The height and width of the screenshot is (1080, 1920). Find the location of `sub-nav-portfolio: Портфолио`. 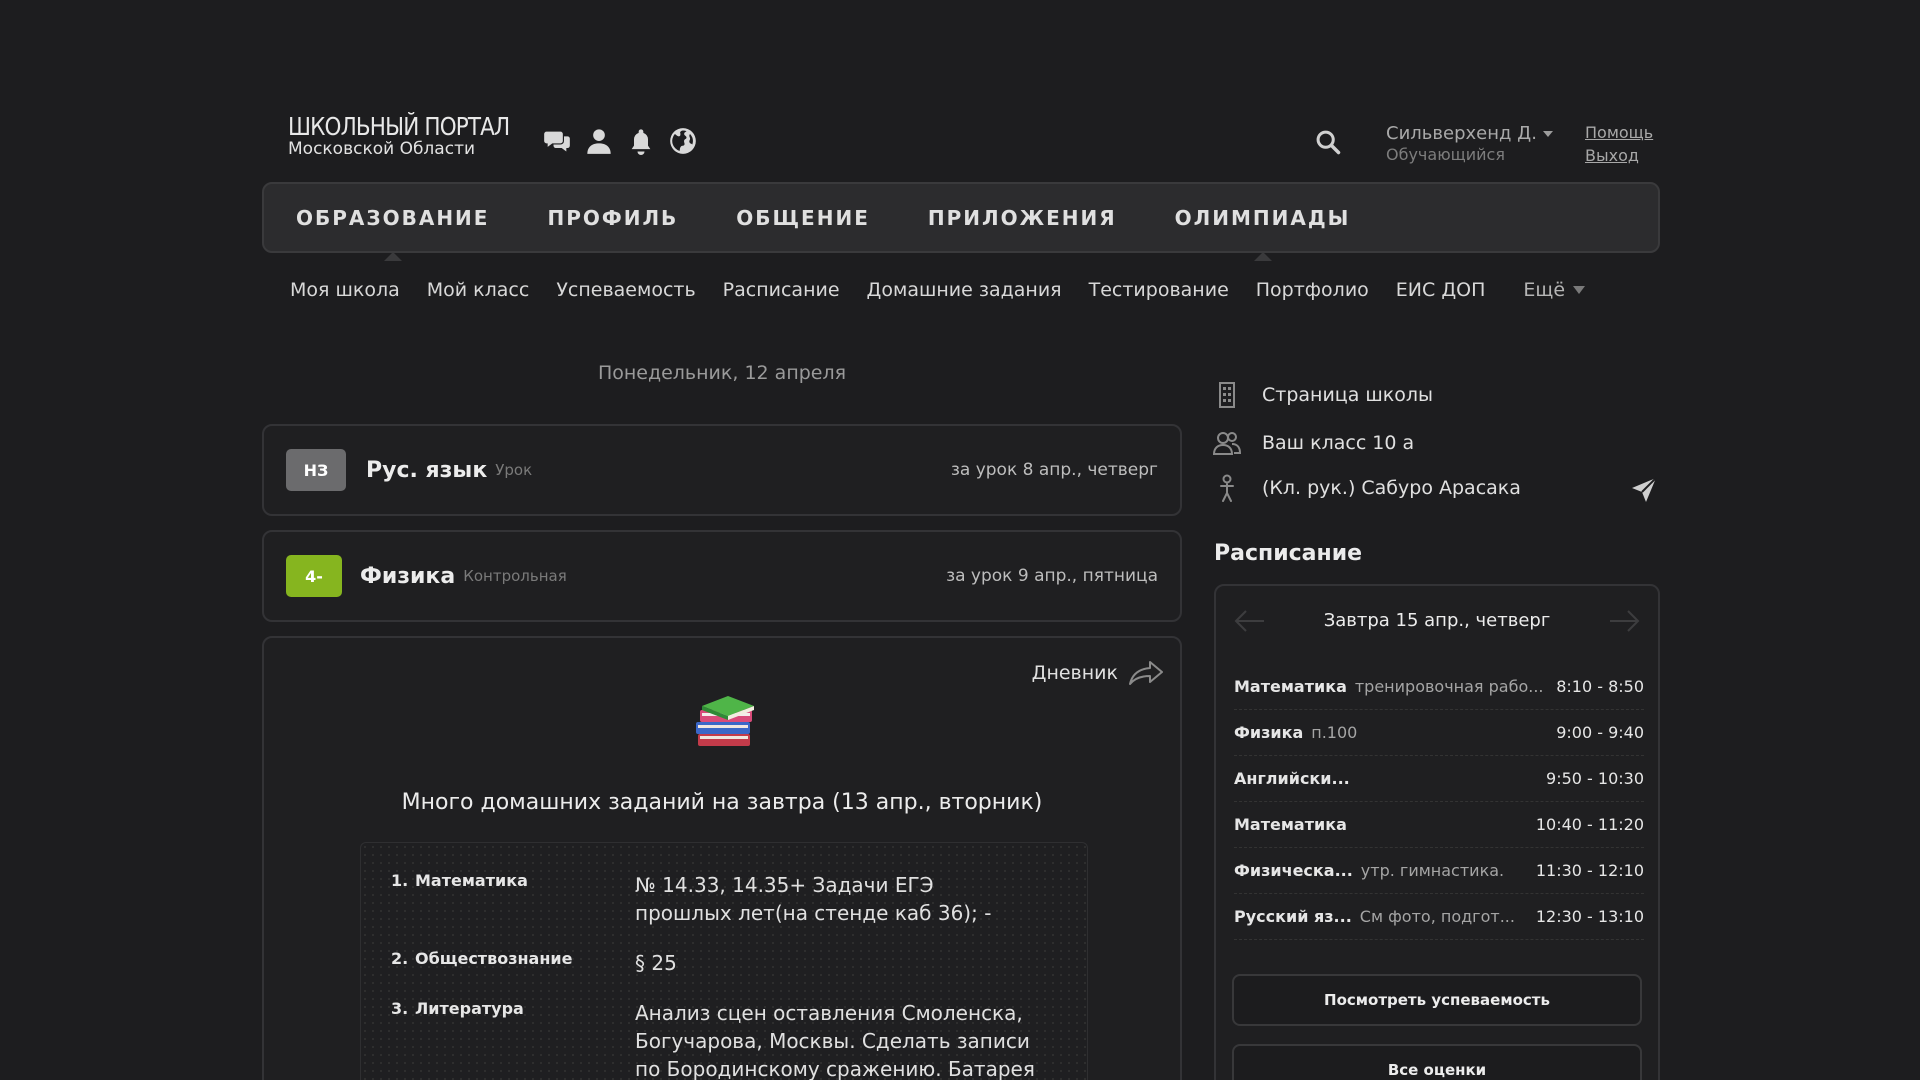

sub-nav-portfolio: Портфолио is located at coordinates (1312, 290).